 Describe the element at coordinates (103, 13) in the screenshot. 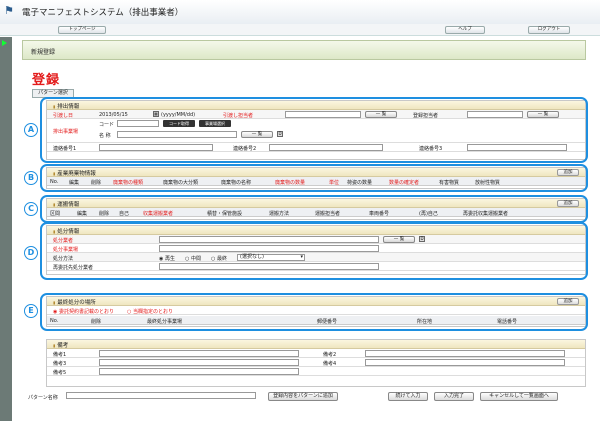

I see `app-title: 電子マニフェストシステム（排出事業者）` at that location.